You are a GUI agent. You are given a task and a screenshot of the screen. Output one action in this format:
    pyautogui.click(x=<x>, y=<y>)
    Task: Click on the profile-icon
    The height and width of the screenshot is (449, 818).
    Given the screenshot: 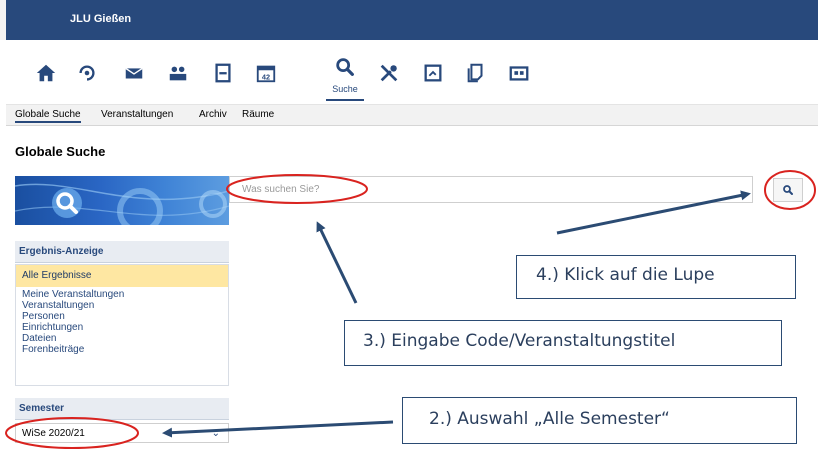 What is the action you would take?
    pyautogui.click(x=223, y=73)
    